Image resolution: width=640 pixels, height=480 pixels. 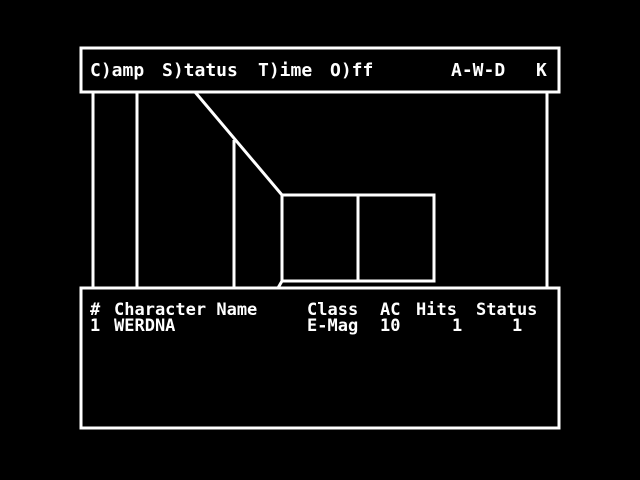 I want to click on character-ac: 10, so click(x=390, y=326).